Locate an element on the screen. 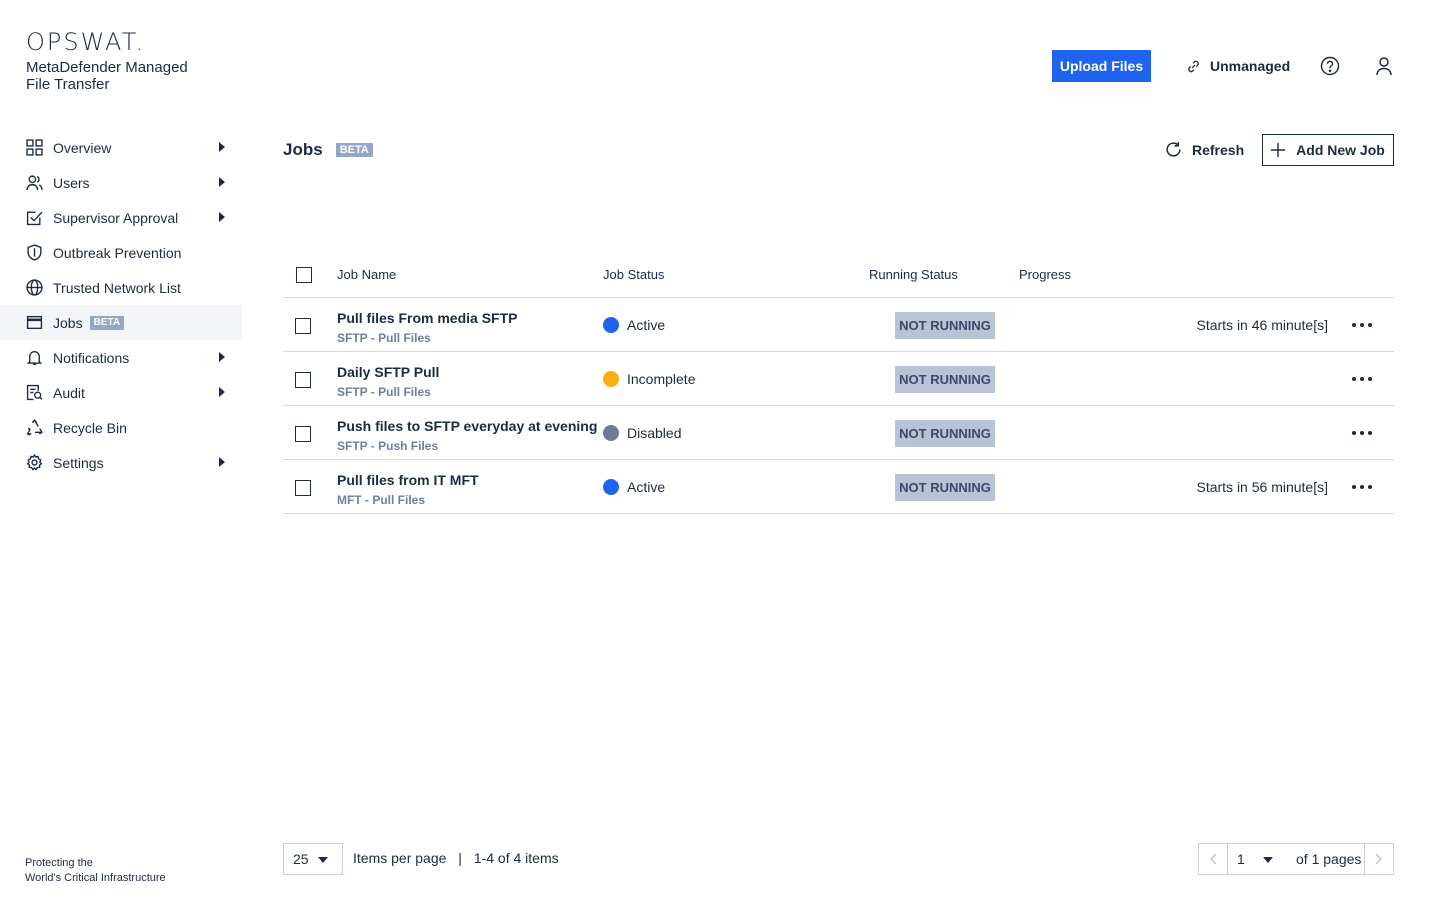 This screenshot has width=1435, height=919. prev-page-button is located at coordinates (1213, 859).